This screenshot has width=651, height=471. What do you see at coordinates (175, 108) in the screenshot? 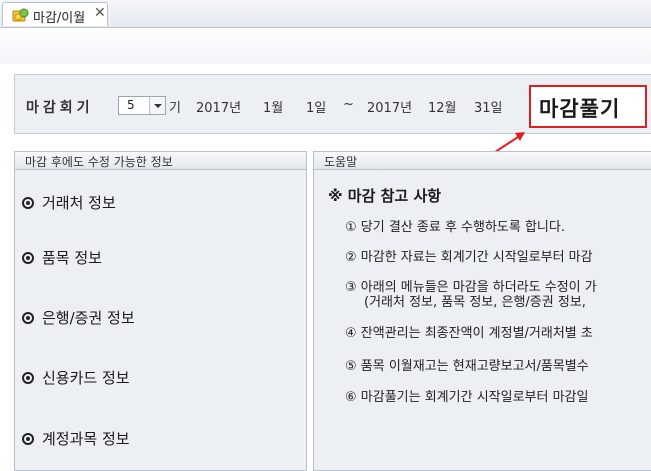
I see `period-suffix: 기` at bounding box center [175, 108].